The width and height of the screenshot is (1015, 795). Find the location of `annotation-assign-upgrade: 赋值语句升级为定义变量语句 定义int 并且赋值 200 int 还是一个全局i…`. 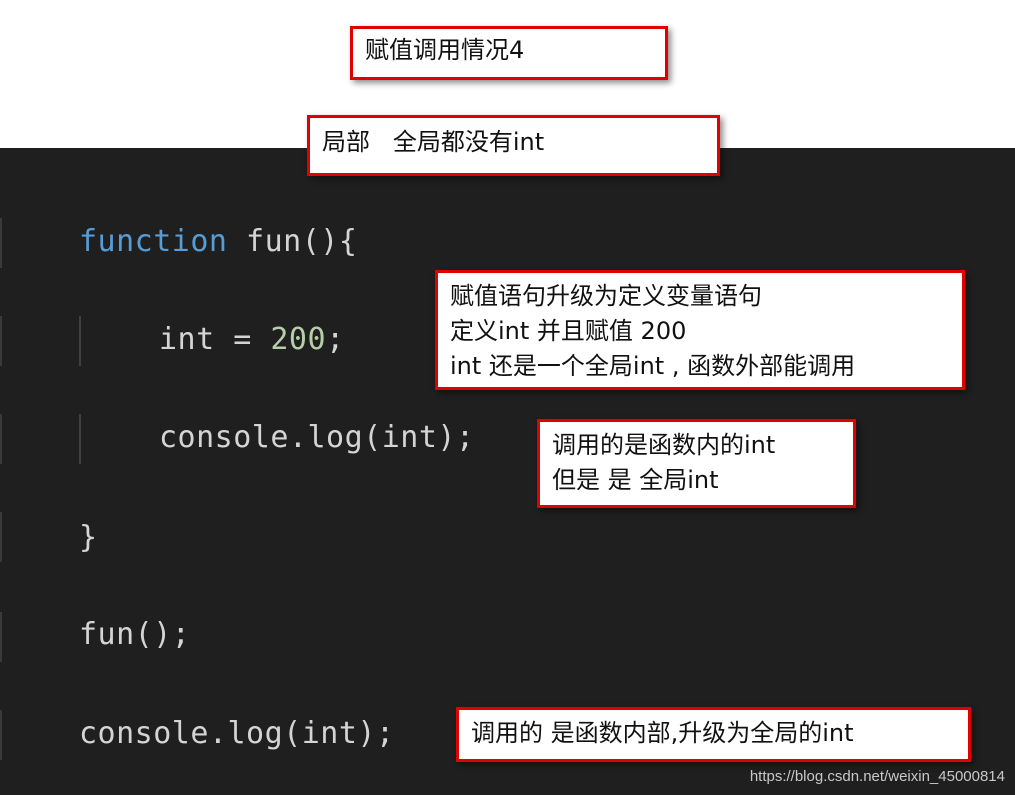

annotation-assign-upgrade: 赋值语句升级为定义变量语句 定义int 并且赋值 200 int 还是一个全局i… is located at coordinates (700, 330).